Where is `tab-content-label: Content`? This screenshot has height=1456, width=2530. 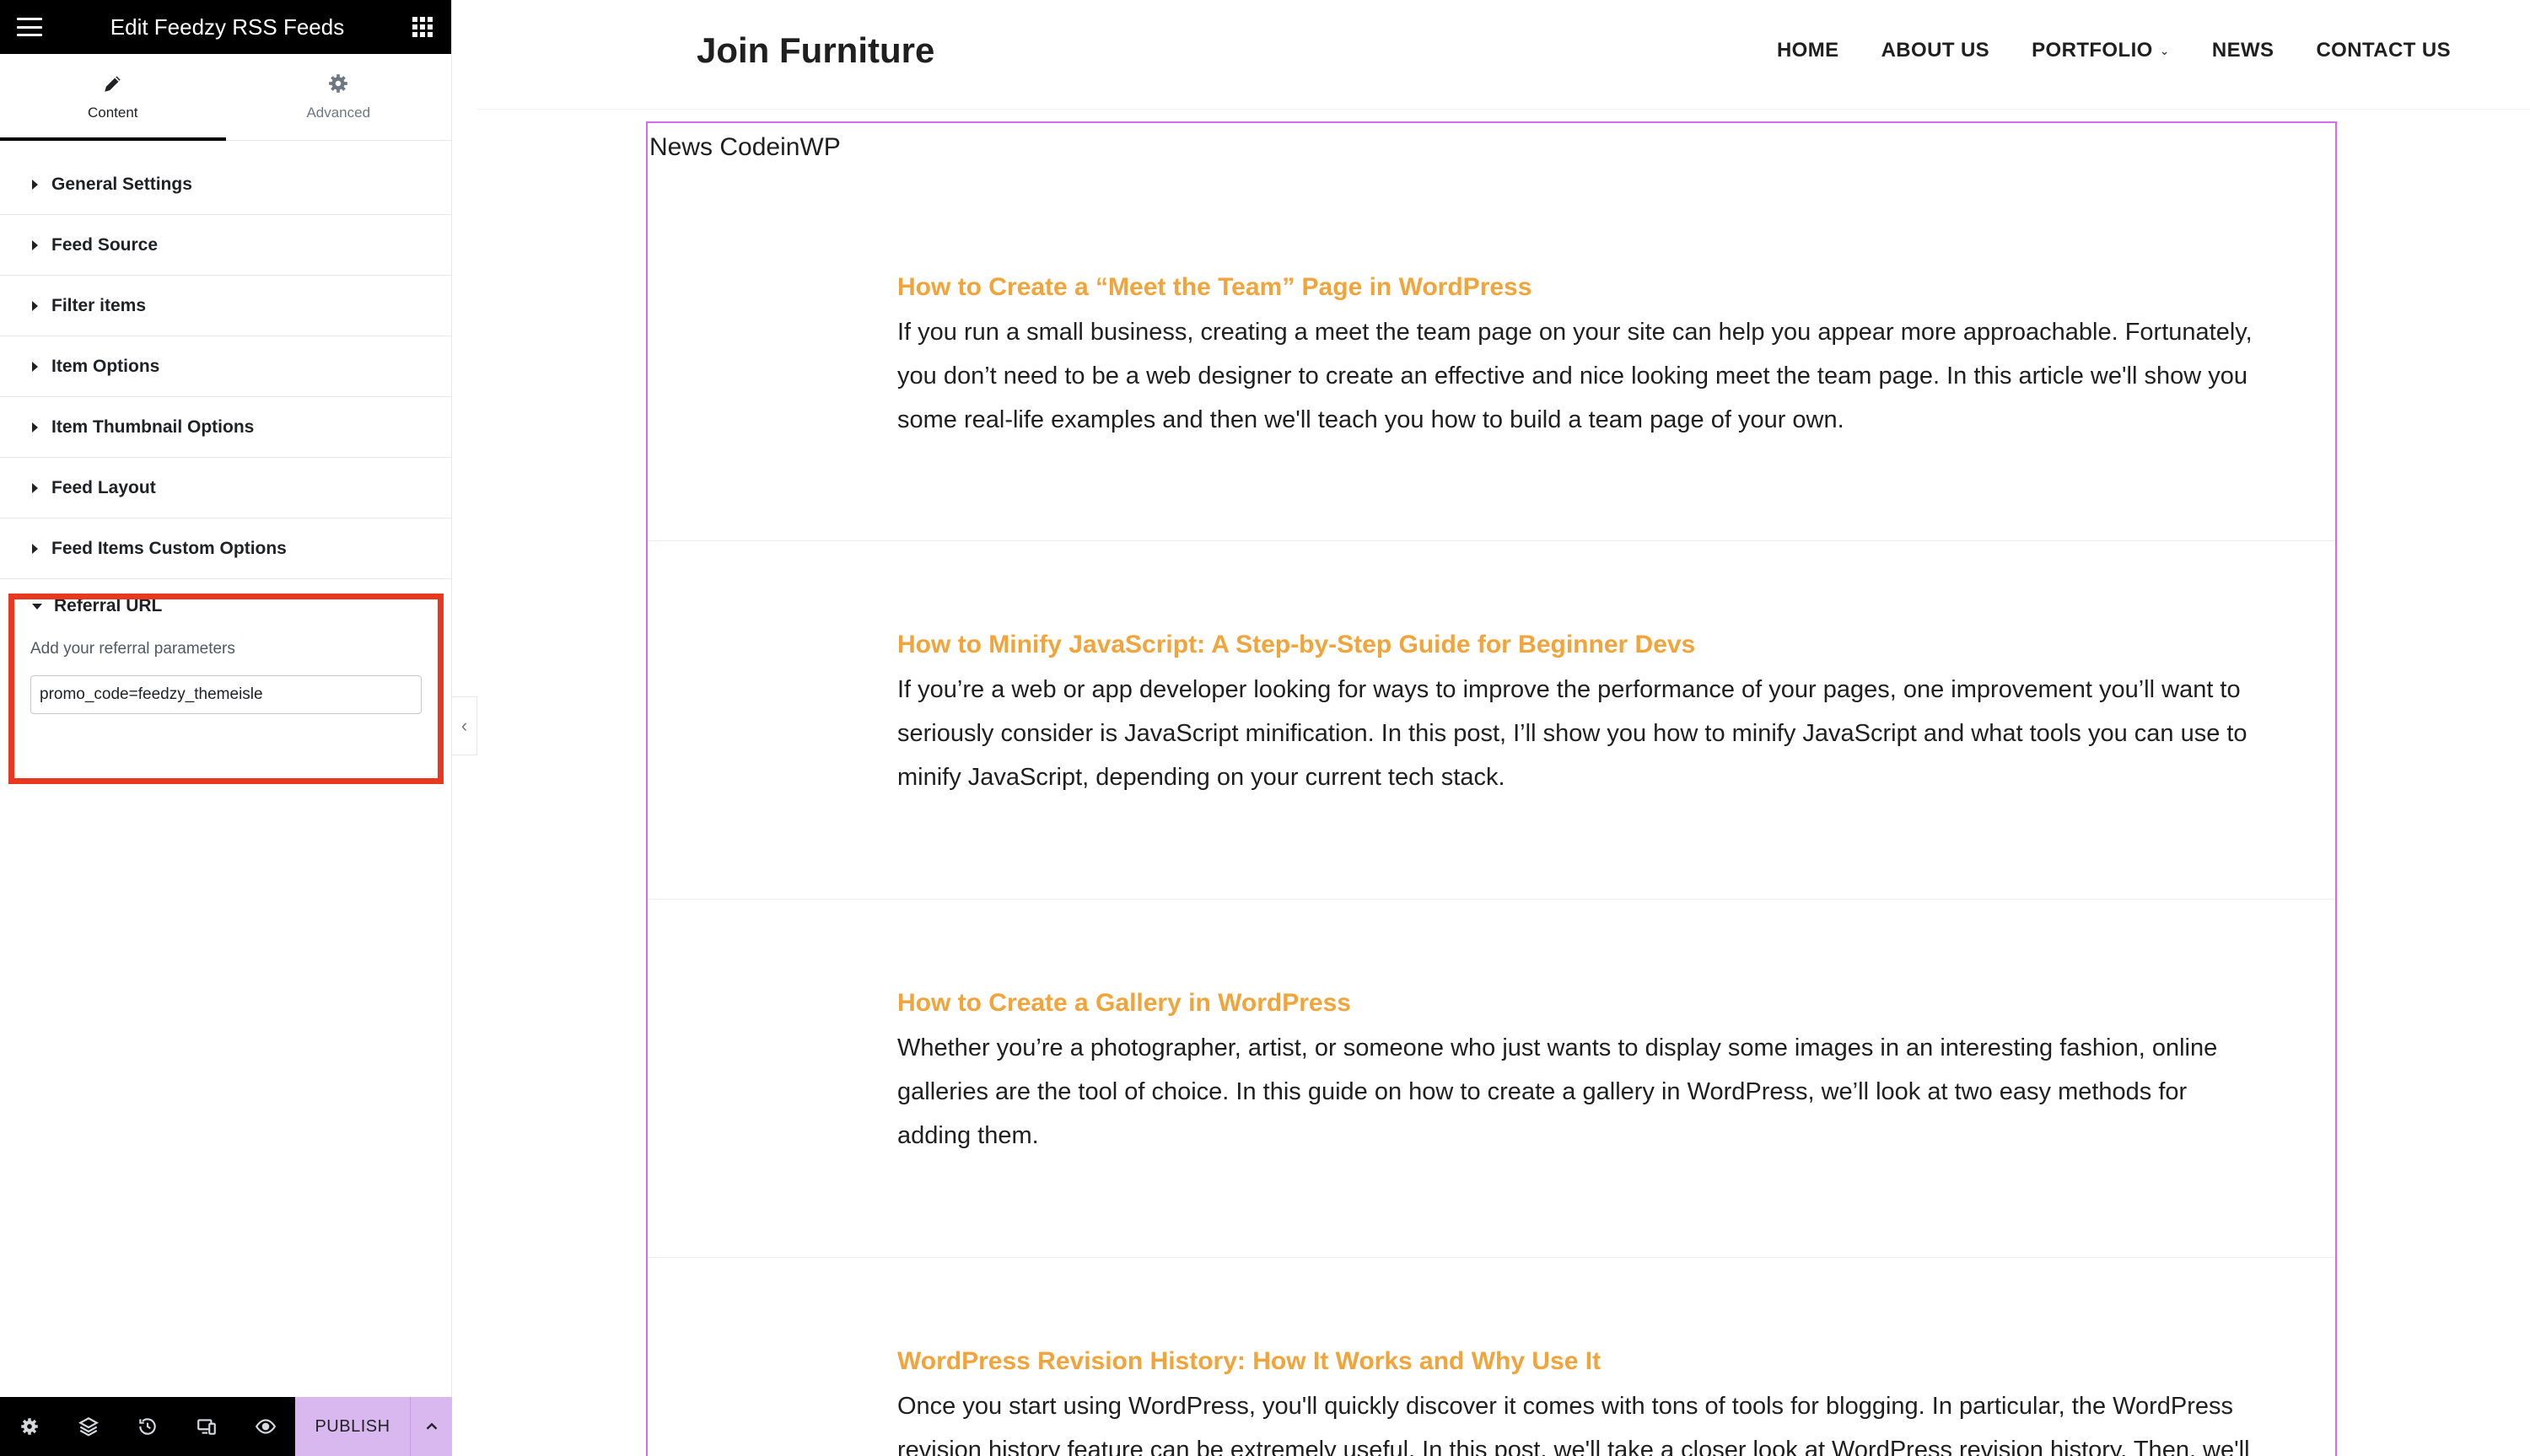
tab-content-label: Content is located at coordinates (112, 113).